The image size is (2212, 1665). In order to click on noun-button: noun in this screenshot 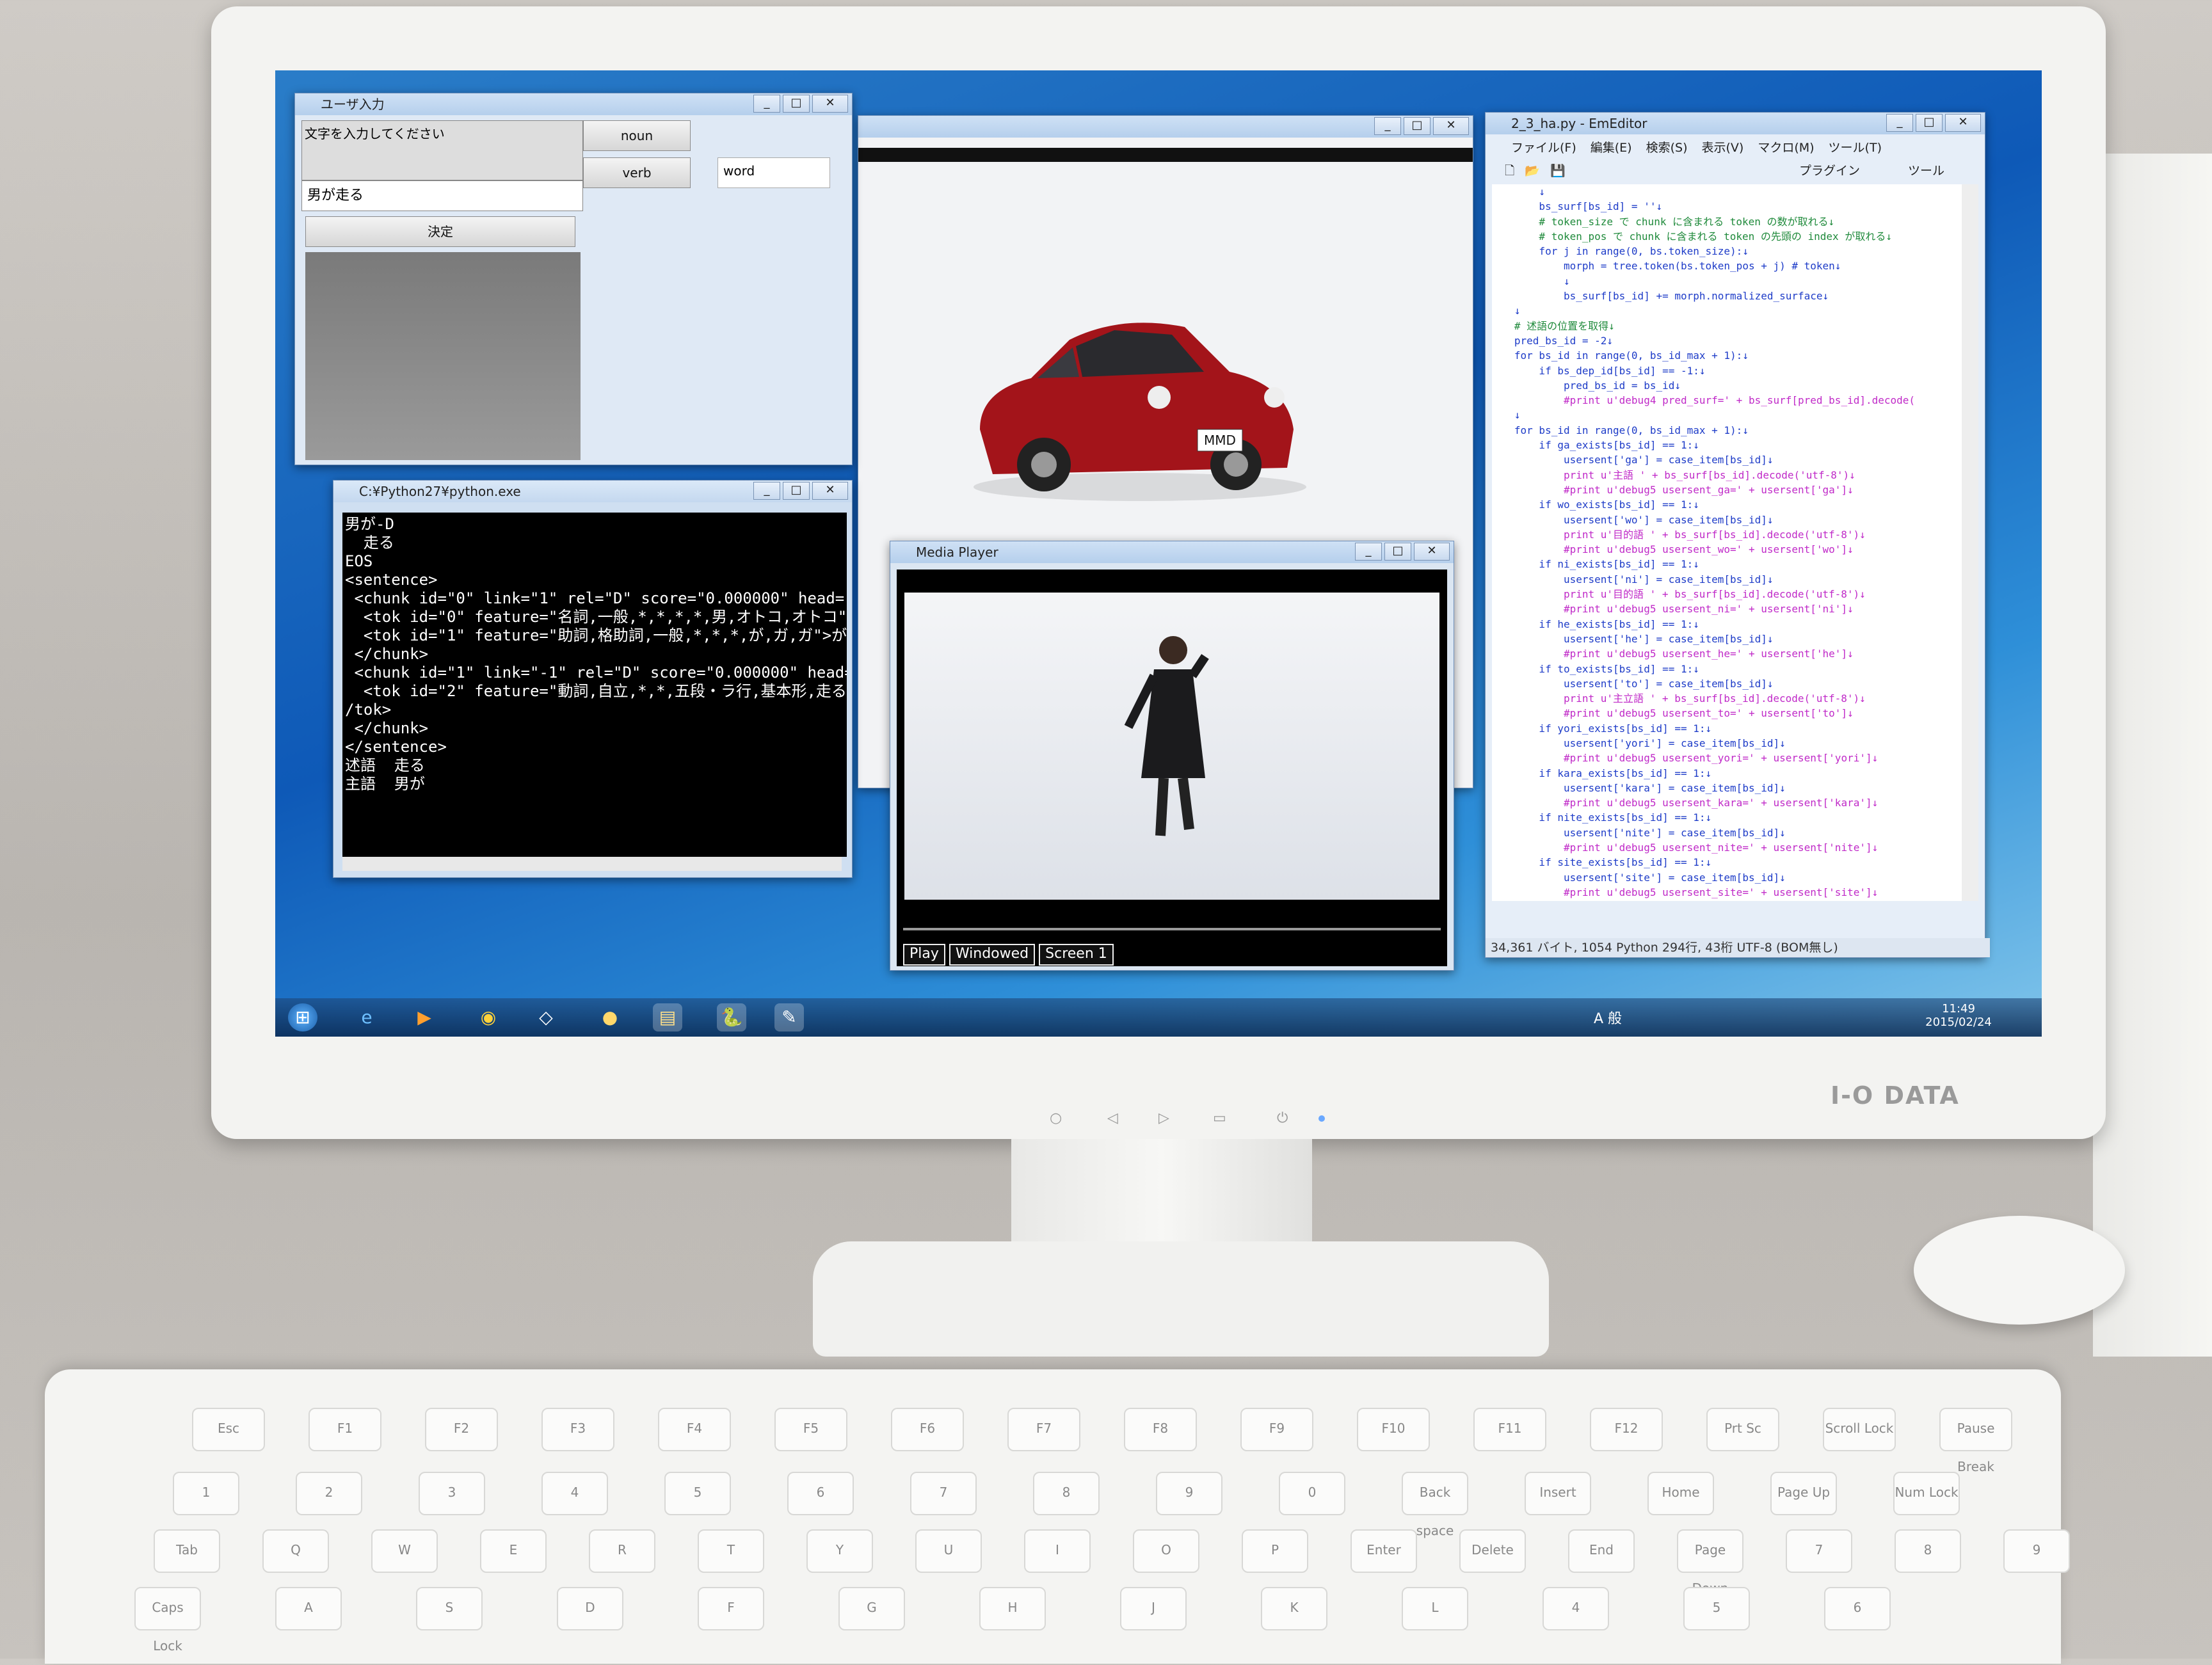, I will do `click(637, 135)`.